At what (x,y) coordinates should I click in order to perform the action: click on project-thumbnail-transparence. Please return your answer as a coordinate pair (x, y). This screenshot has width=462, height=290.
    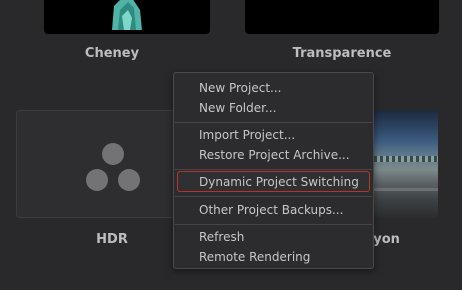
    Looking at the image, I should click on (342, 17).